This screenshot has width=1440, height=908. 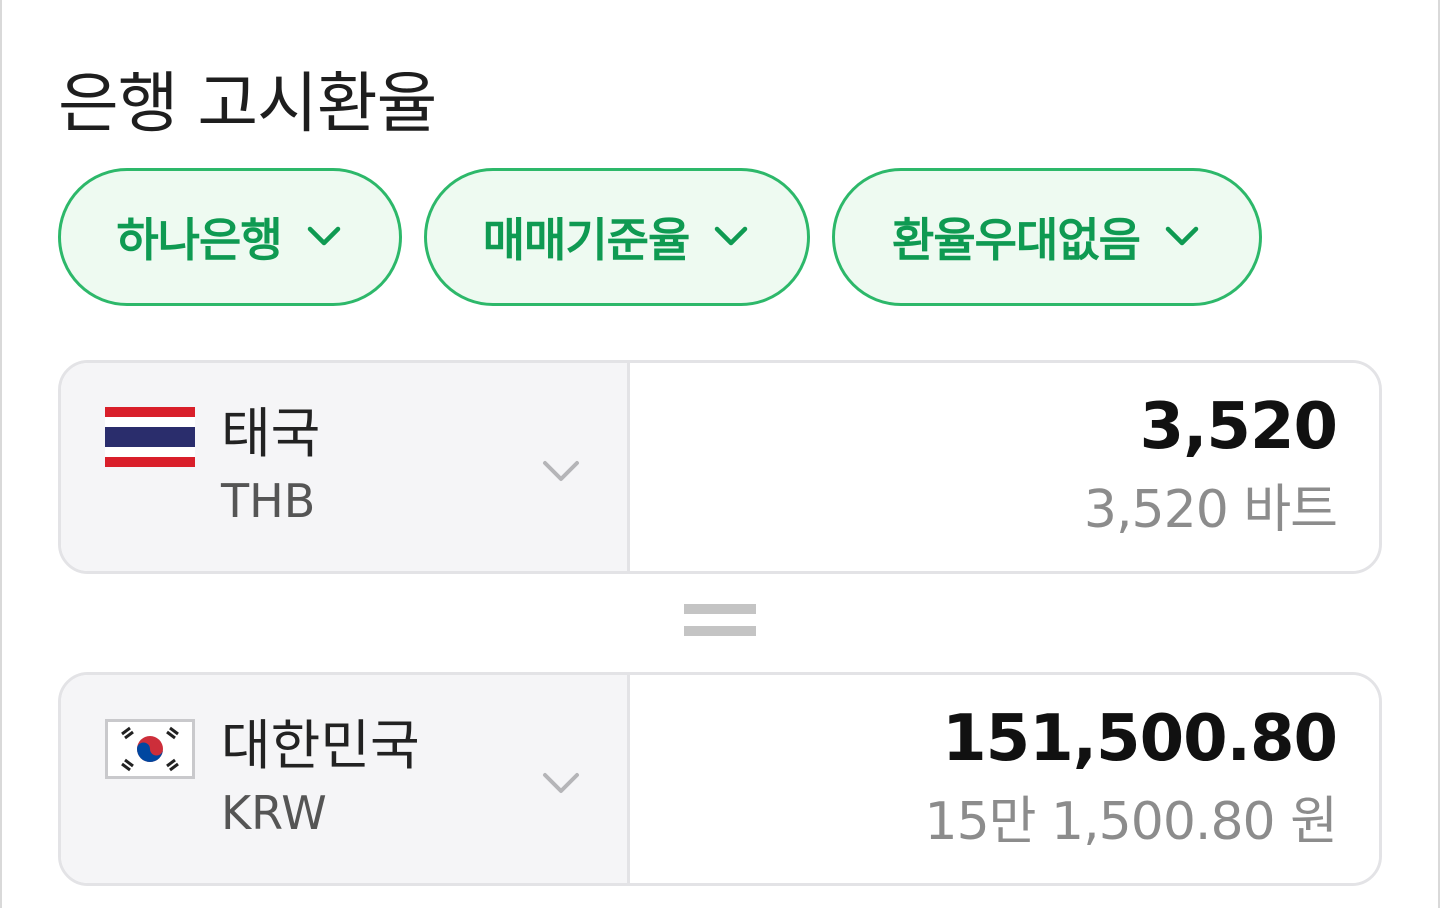 What do you see at coordinates (345, 467) in the screenshot?
I see `from-currency-selector: 태국 THB` at bounding box center [345, 467].